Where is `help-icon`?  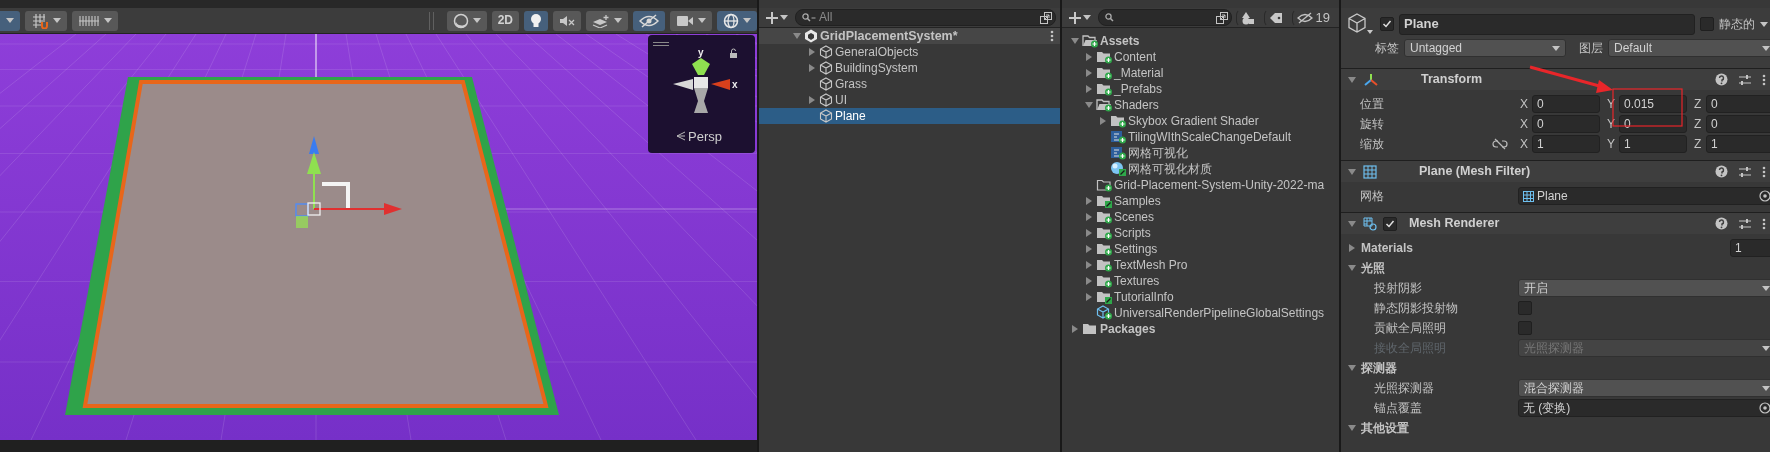 help-icon is located at coordinates (1721, 171).